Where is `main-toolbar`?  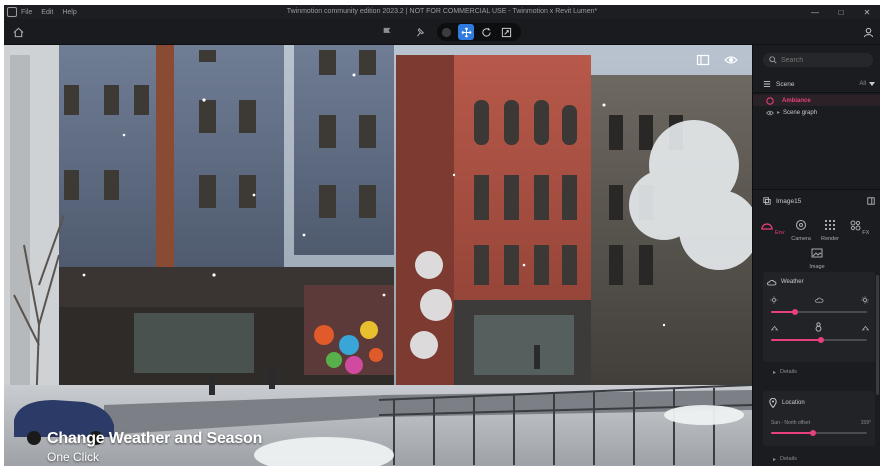
main-toolbar is located at coordinates (442, 32).